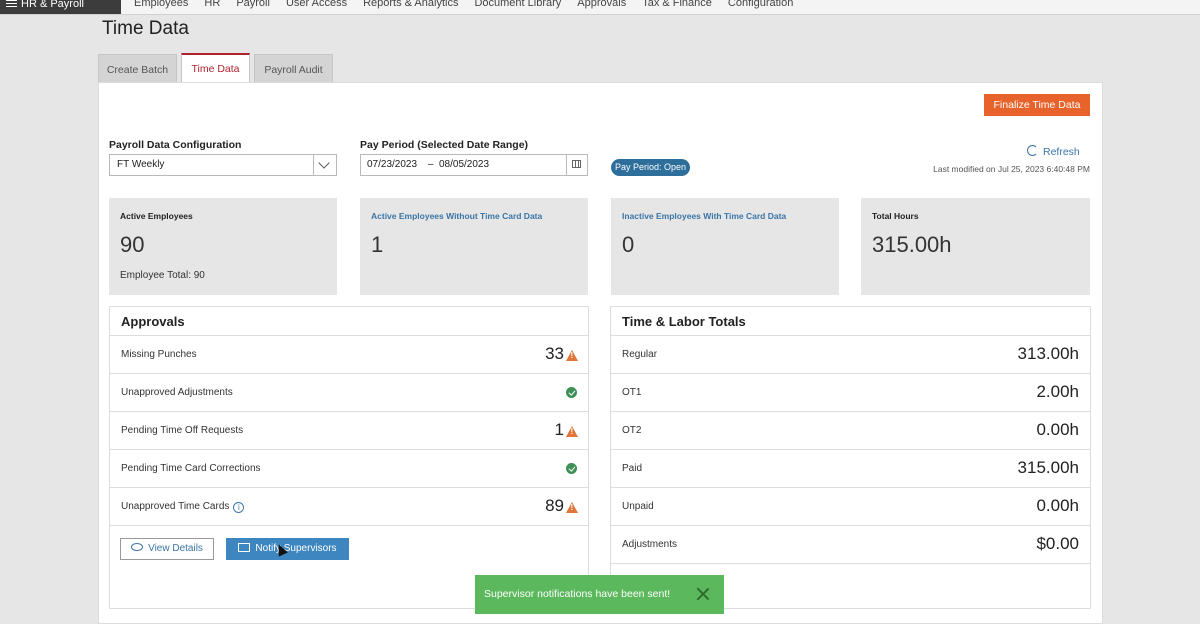 The width and height of the screenshot is (1200, 624). Describe the element at coordinates (349, 431) in the screenshot. I see `approval-row: Pending Time Off Requests 1` at that location.